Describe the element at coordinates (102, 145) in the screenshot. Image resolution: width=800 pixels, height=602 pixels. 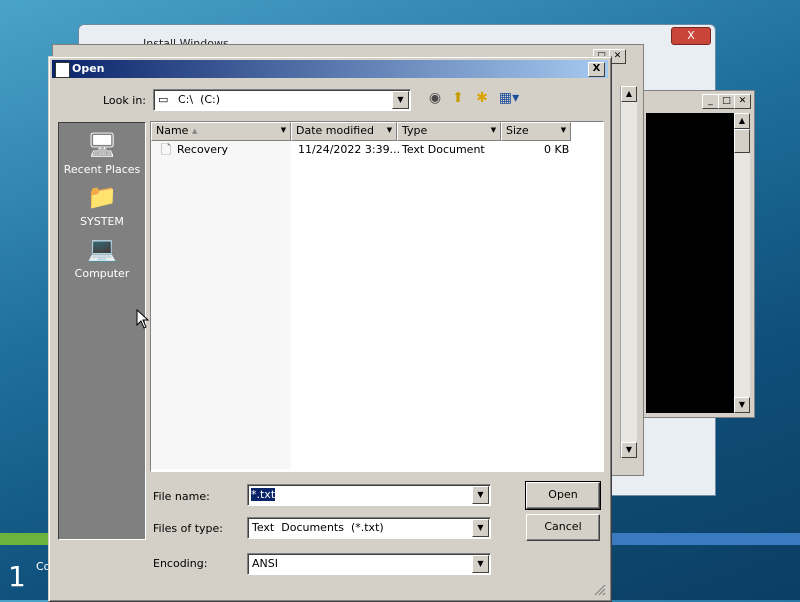
I see `recent-places-icon: 🖥` at that location.